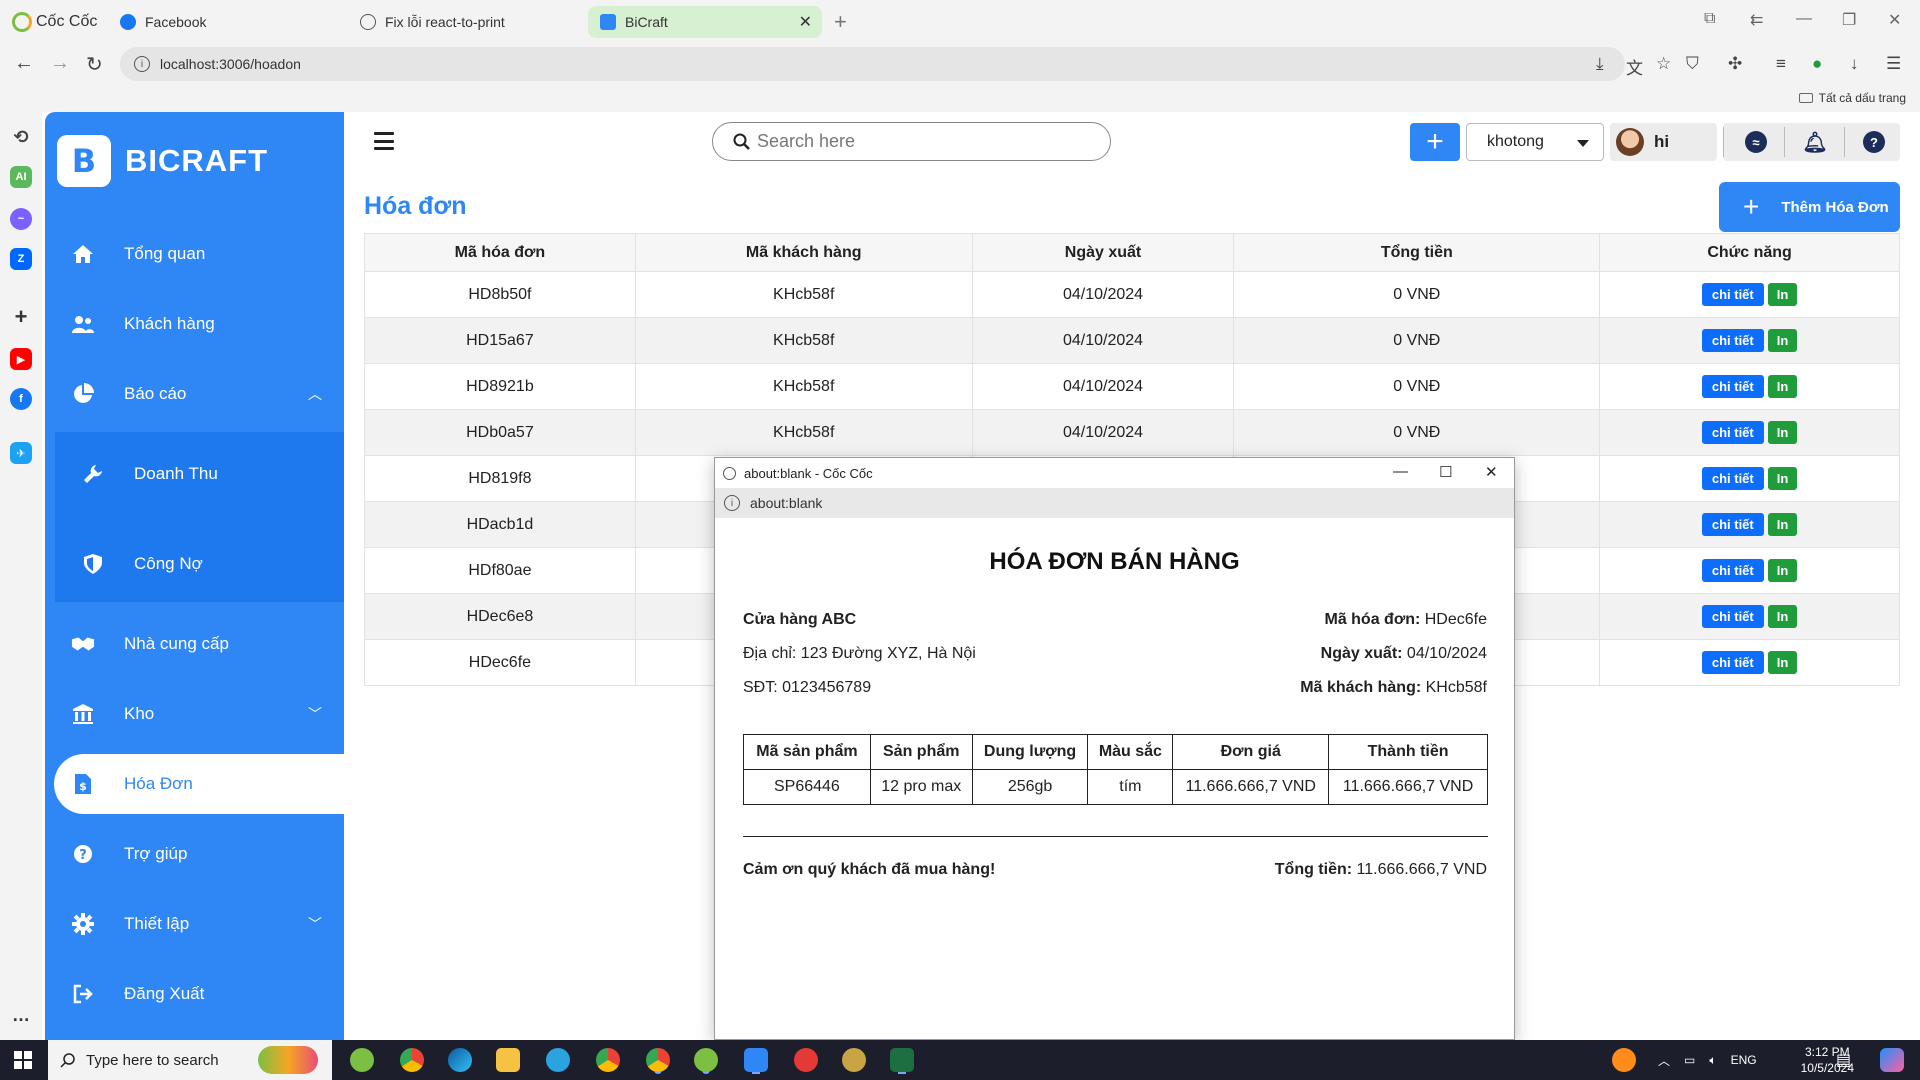 This screenshot has height=1080, width=1920. Describe the element at coordinates (1843, 1060) in the screenshot. I see `notifications-icon: ▤` at that location.